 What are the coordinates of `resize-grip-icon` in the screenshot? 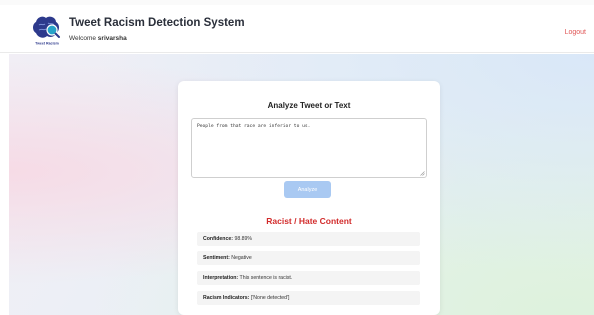 It's located at (422, 173).